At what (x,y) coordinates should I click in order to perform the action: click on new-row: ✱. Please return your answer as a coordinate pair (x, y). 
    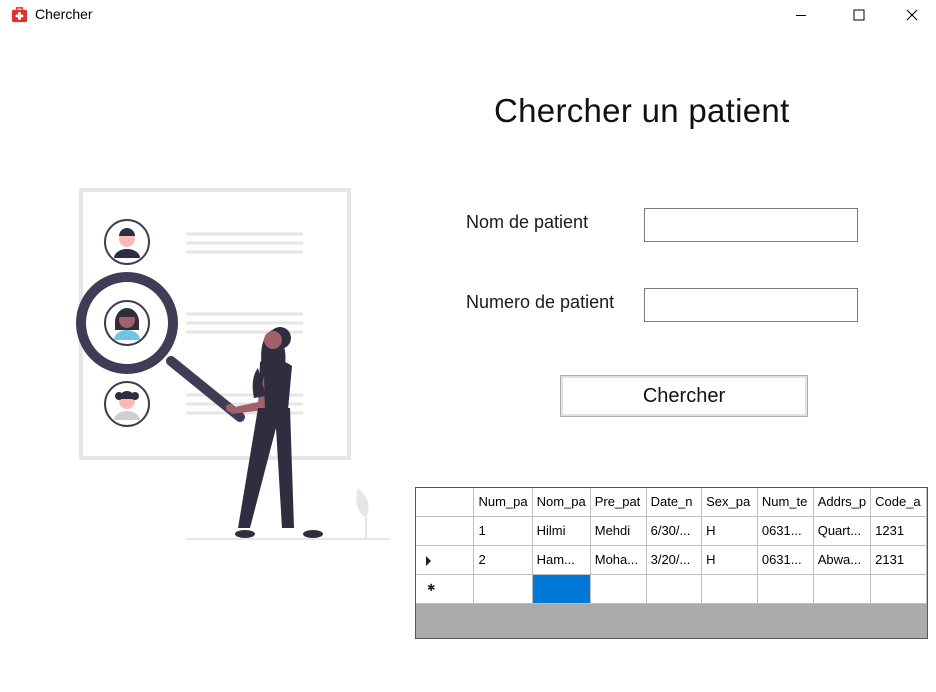
    Looking at the image, I should click on (671, 589).